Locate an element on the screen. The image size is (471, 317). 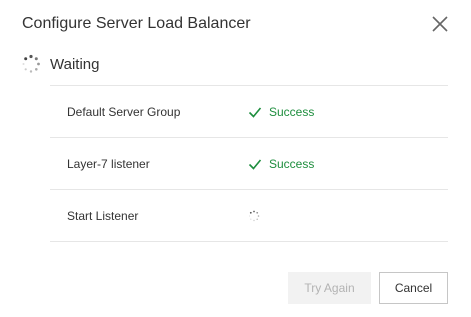
step-row-default-server-group: Default Server Group Success is located at coordinates (249, 111).